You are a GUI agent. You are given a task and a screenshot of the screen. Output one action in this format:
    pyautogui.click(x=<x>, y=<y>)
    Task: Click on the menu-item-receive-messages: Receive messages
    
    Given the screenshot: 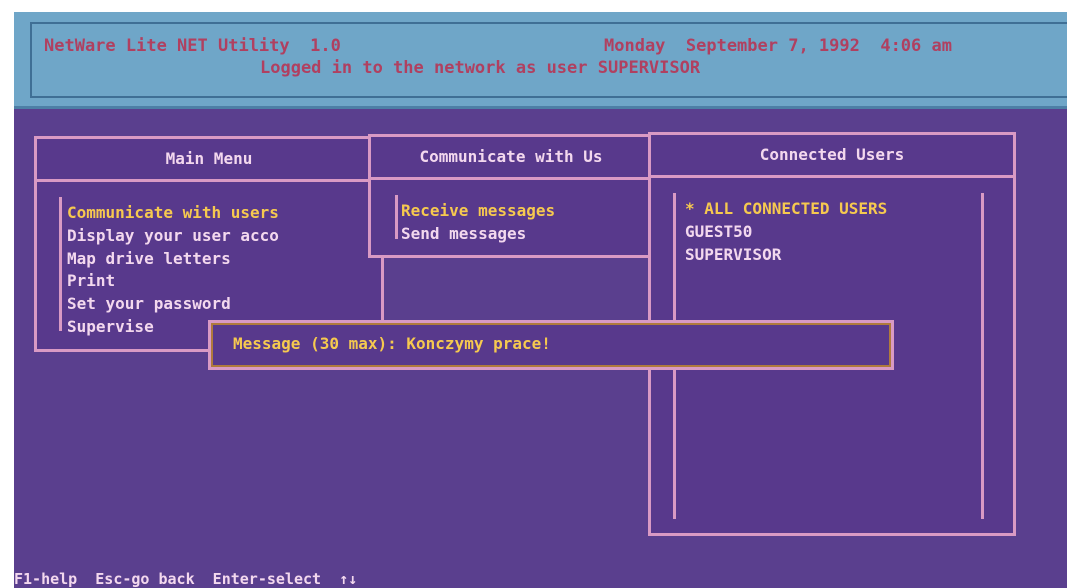 What is the action you would take?
    pyautogui.click(x=478, y=210)
    